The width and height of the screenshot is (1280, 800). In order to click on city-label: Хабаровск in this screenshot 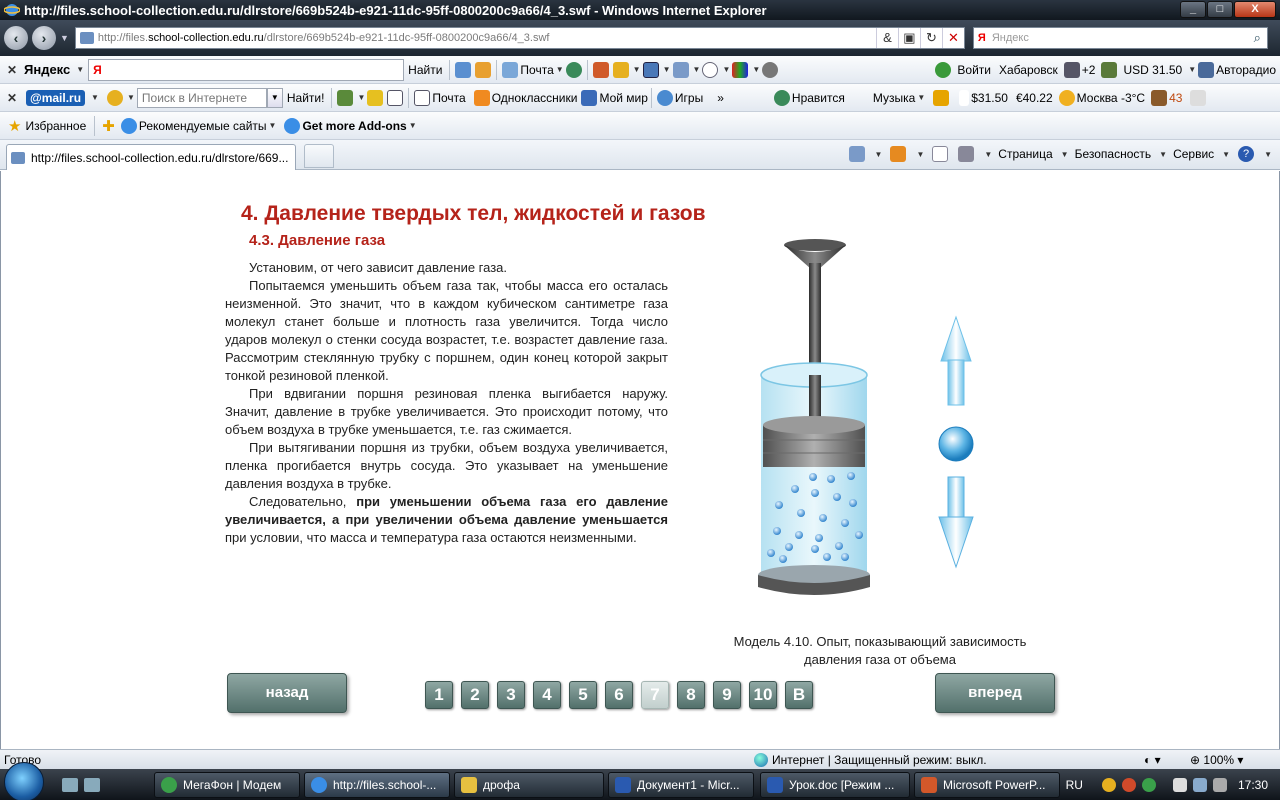, I will do `click(1028, 70)`.